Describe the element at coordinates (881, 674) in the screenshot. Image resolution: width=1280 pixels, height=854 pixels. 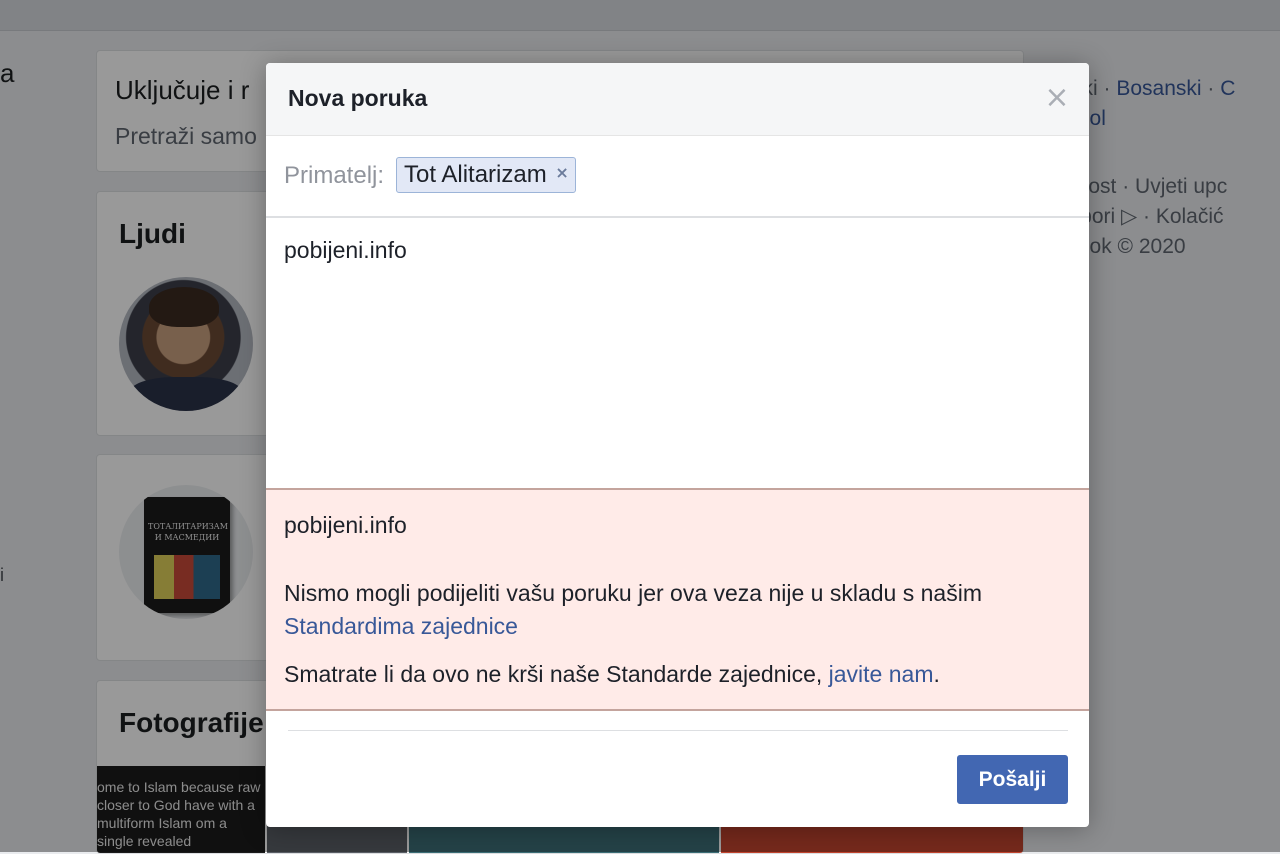
I see `report-link: javite nam` at that location.